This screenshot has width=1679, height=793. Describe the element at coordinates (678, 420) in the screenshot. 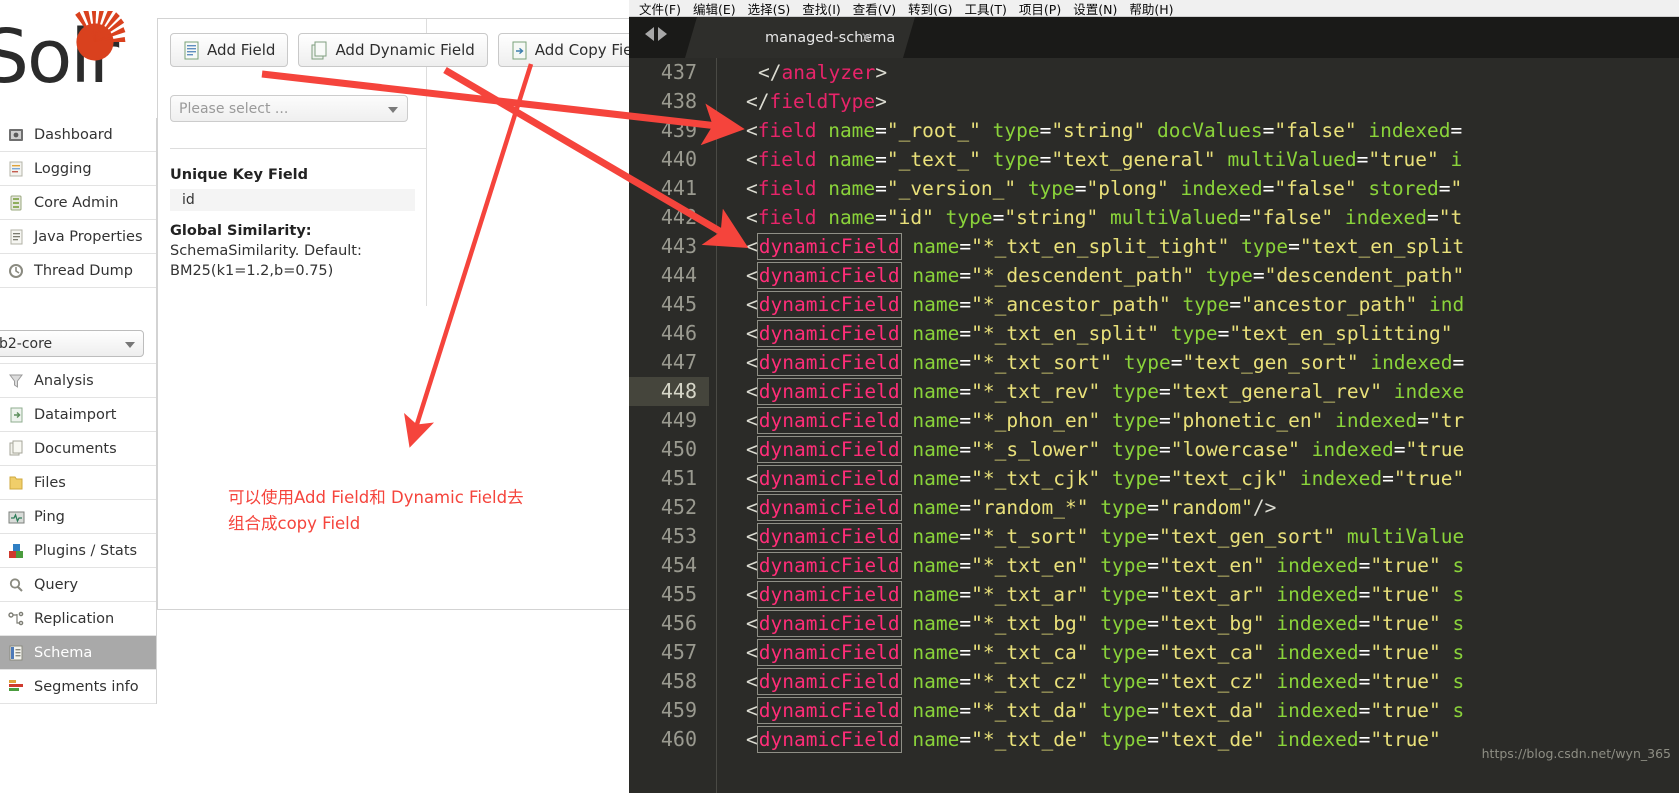

I see `line-number: 449` at that location.